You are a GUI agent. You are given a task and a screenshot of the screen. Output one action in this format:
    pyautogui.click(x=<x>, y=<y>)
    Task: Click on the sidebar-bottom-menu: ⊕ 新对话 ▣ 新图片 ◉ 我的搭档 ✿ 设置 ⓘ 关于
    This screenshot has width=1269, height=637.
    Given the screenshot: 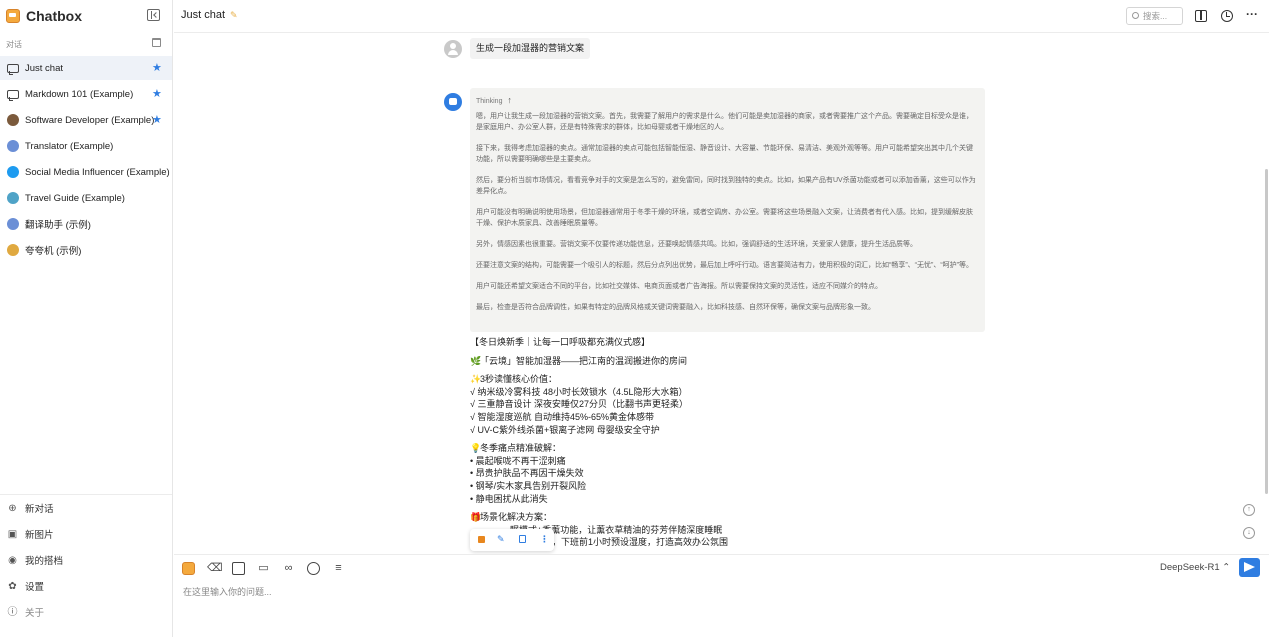 What is the action you would take?
    pyautogui.click(x=86, y=559)
    